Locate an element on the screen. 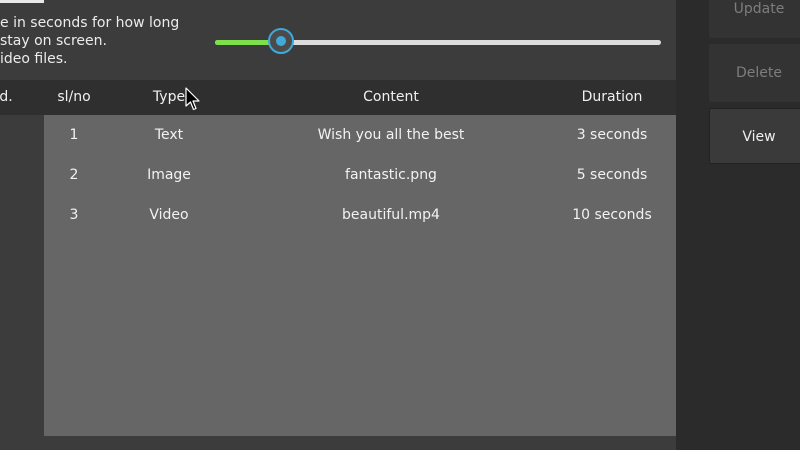  column-header-slno: sl/no is located at coordinates (74, 97).